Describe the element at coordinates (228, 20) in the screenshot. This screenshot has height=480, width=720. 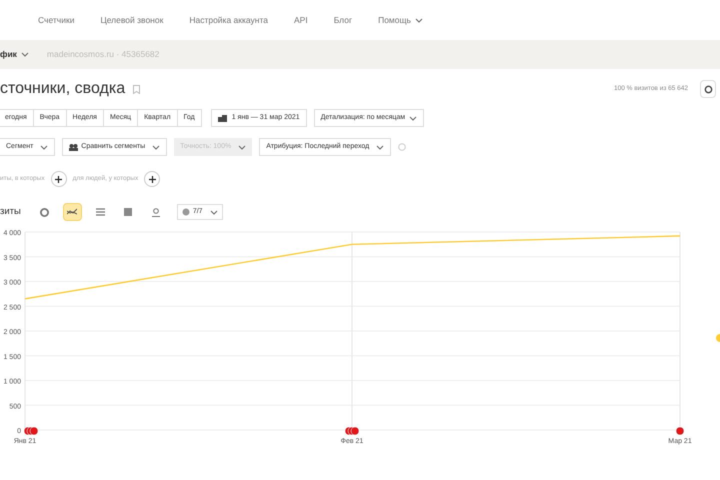
I see `nav-link: Настройка аккаунта` at that location.